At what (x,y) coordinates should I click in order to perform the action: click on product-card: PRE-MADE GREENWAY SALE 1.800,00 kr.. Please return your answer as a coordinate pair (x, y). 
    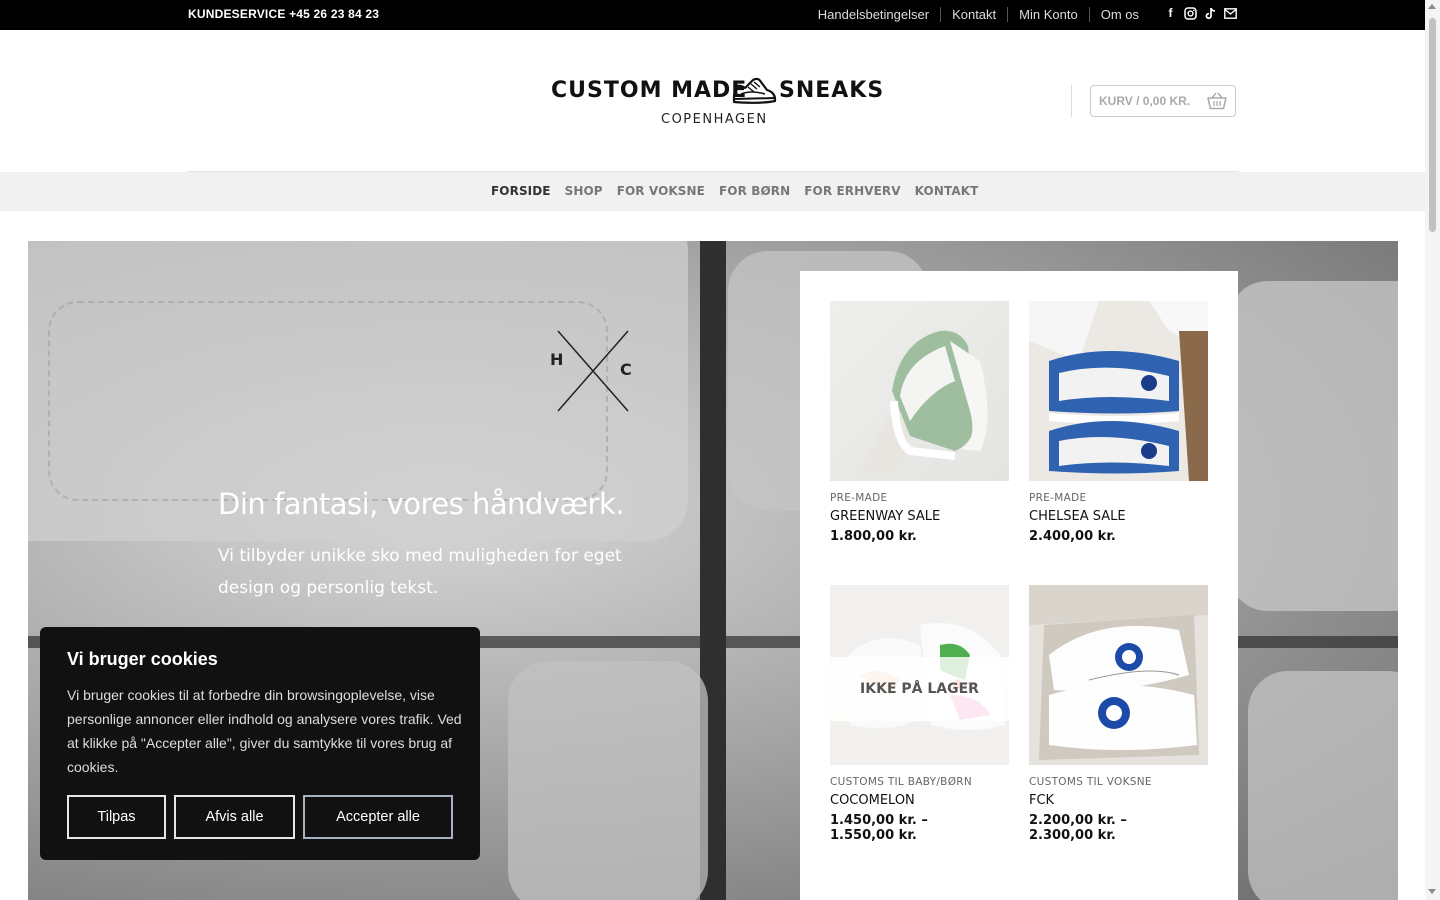
    Looking at the image, I should click on (919, 422).